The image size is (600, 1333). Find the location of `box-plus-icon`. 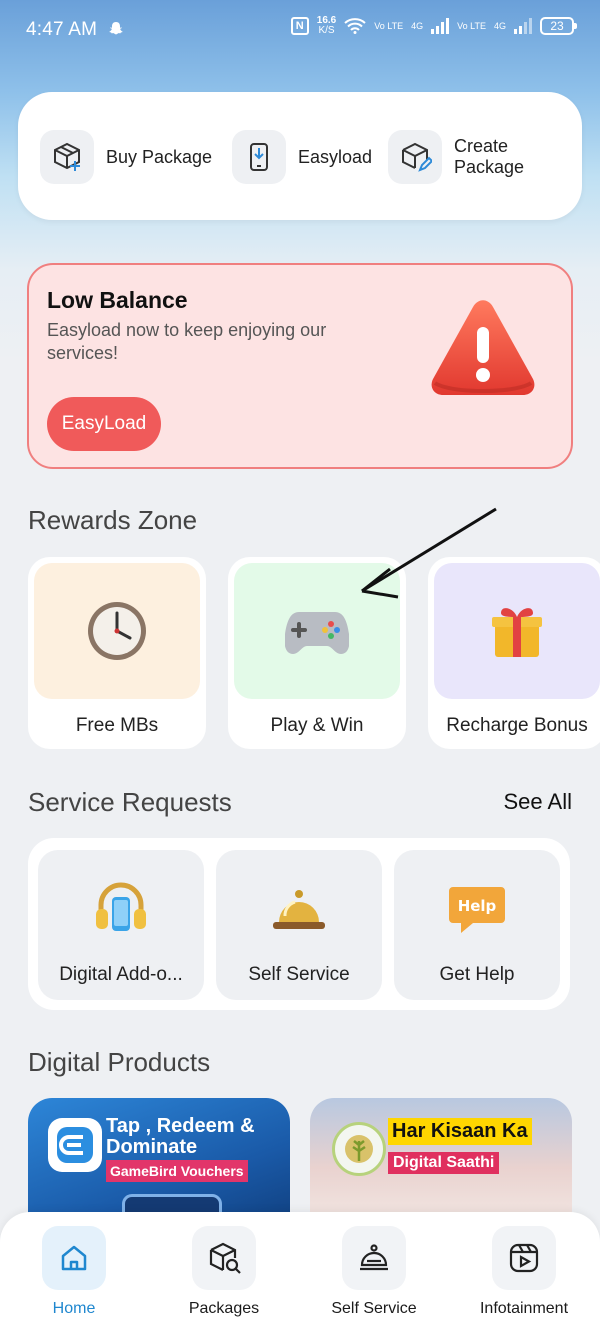

box-plus-icon is located at coordinates (67, 157).